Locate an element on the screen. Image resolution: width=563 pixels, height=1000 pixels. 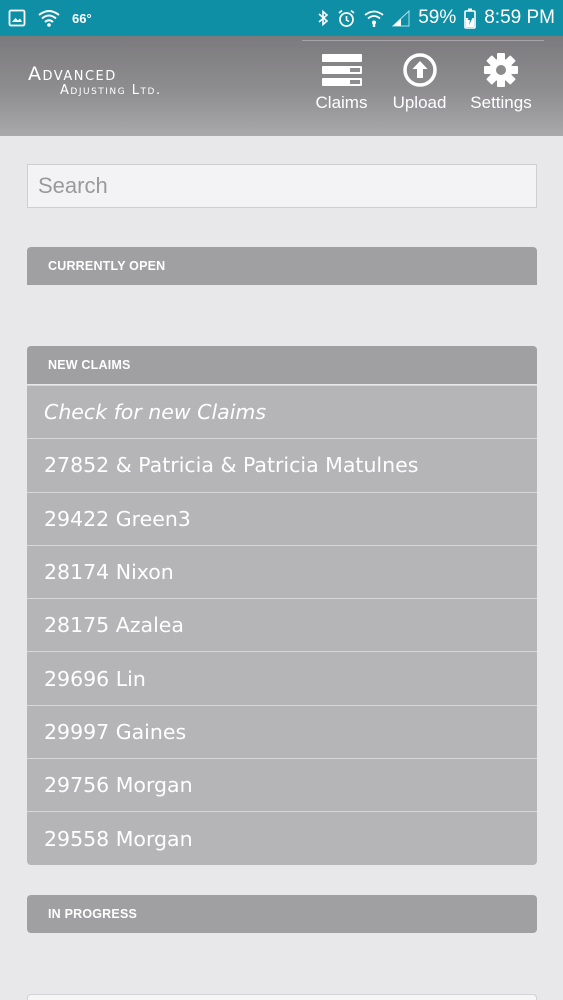
search-input is located at coordinates (282, 186).